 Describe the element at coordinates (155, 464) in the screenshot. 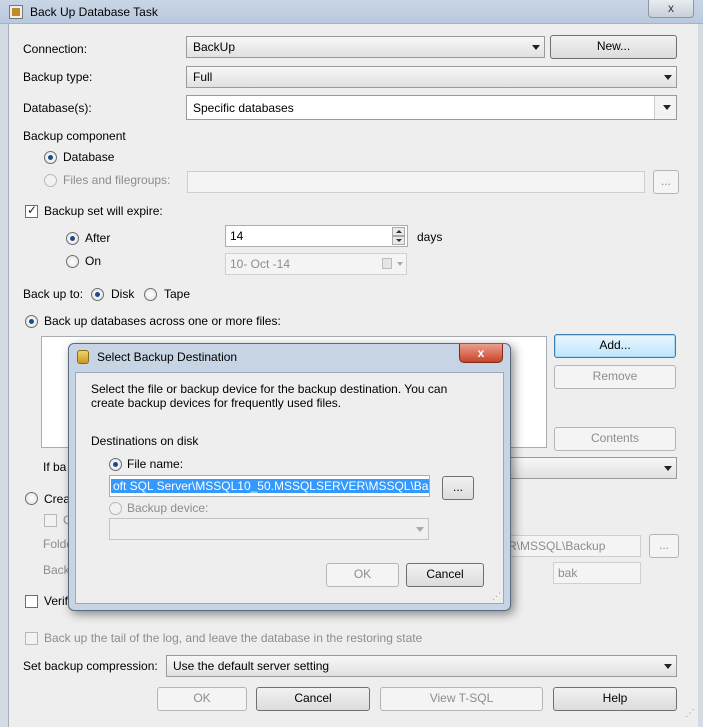

I see `file-name-label: File name:` at that location.